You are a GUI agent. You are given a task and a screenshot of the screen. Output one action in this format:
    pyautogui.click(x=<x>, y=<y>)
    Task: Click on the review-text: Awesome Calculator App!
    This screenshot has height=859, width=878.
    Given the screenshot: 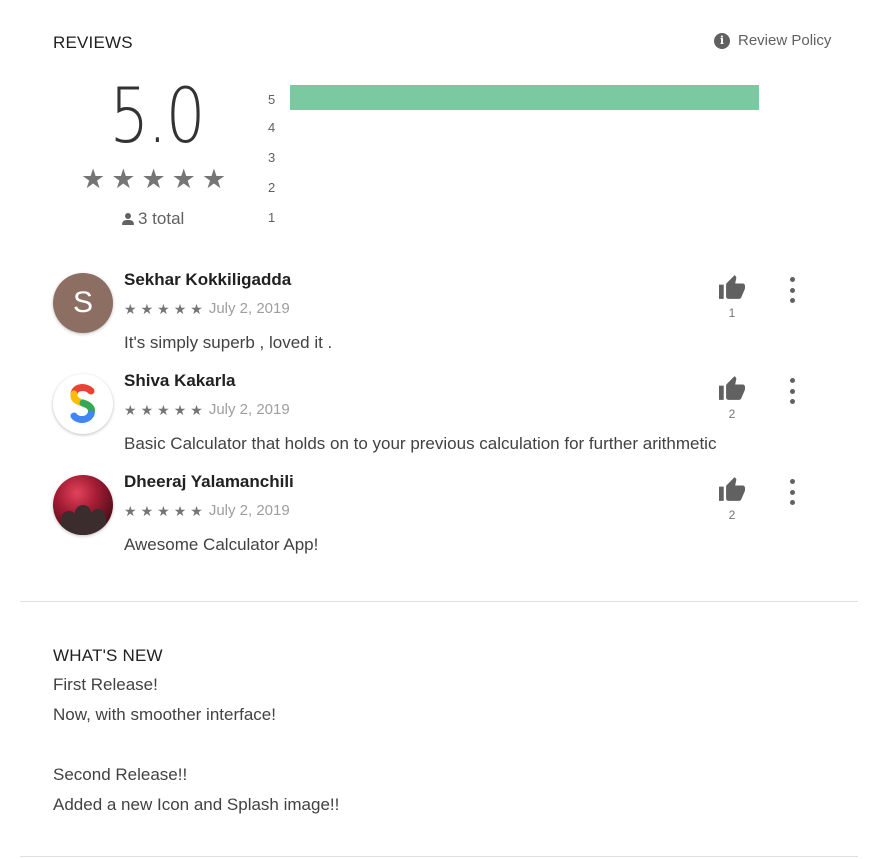 What is the action you would take?
    pyautogui.click(x=221, y=544)
    